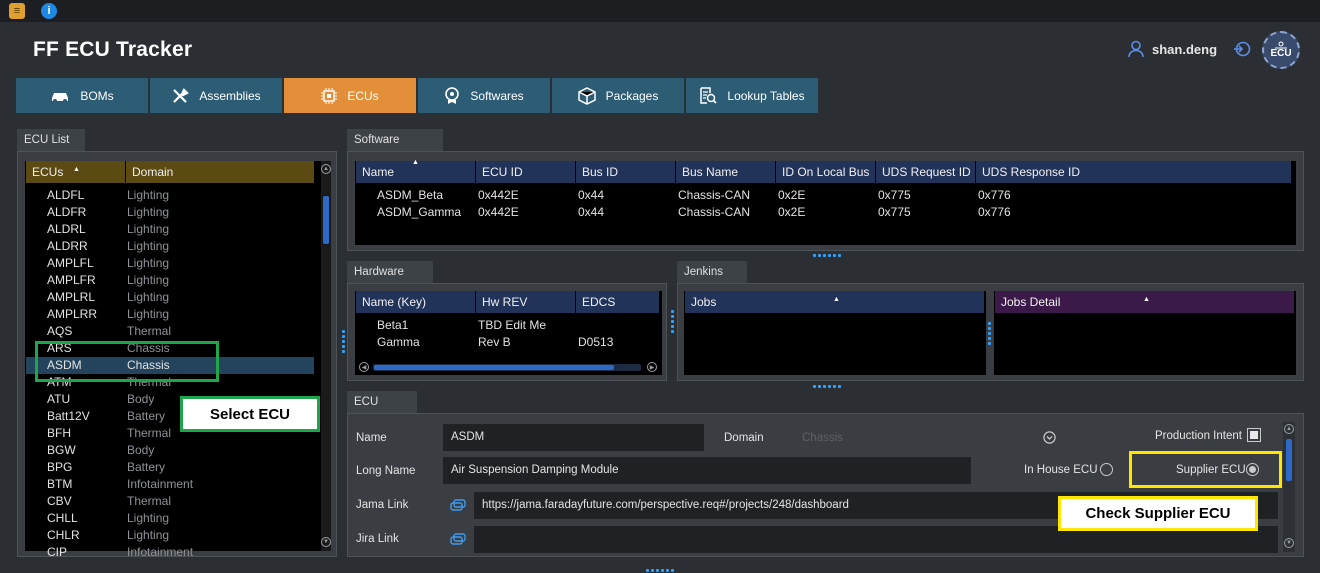  I want to click on jenkins-jobs-tab: Jenkins Jobs, so click(712, 280).